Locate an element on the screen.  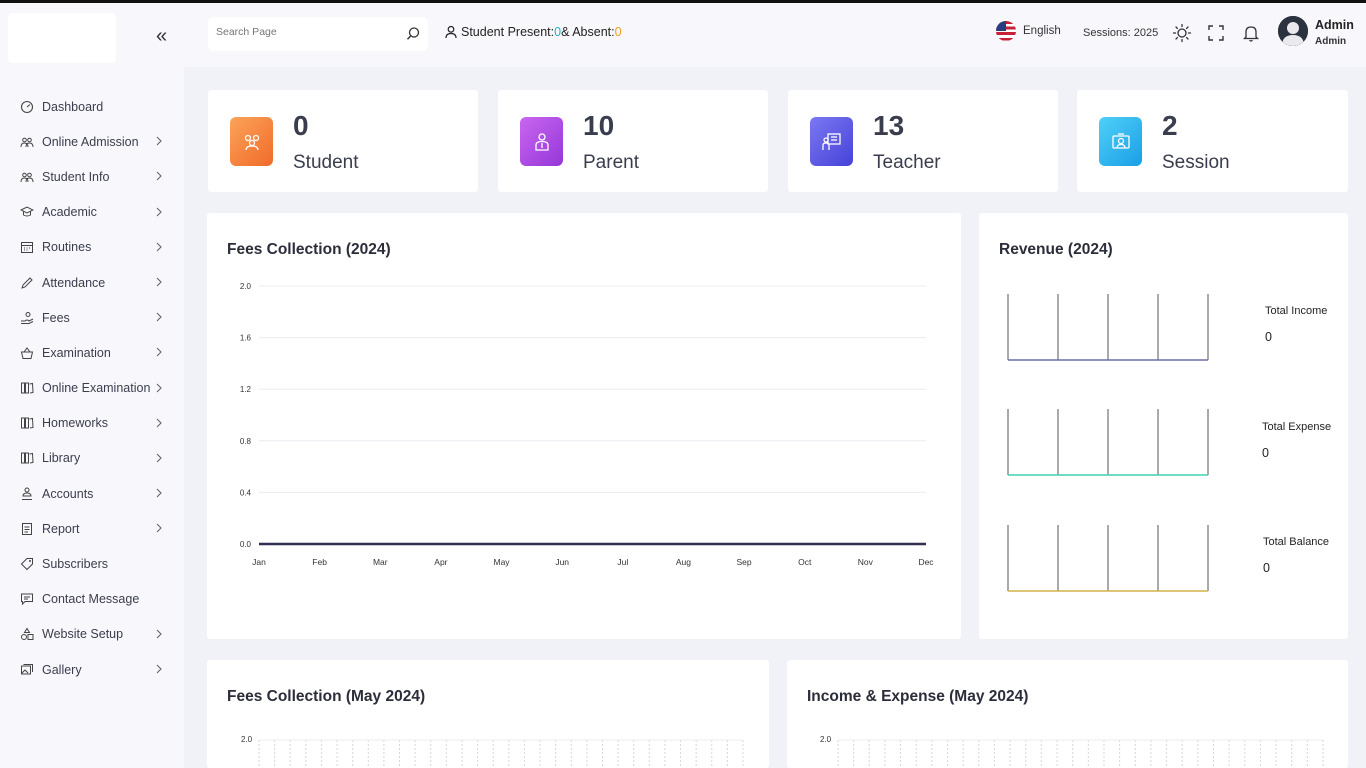
sidebar-item-label: Library is located at coordinates (61, 458).